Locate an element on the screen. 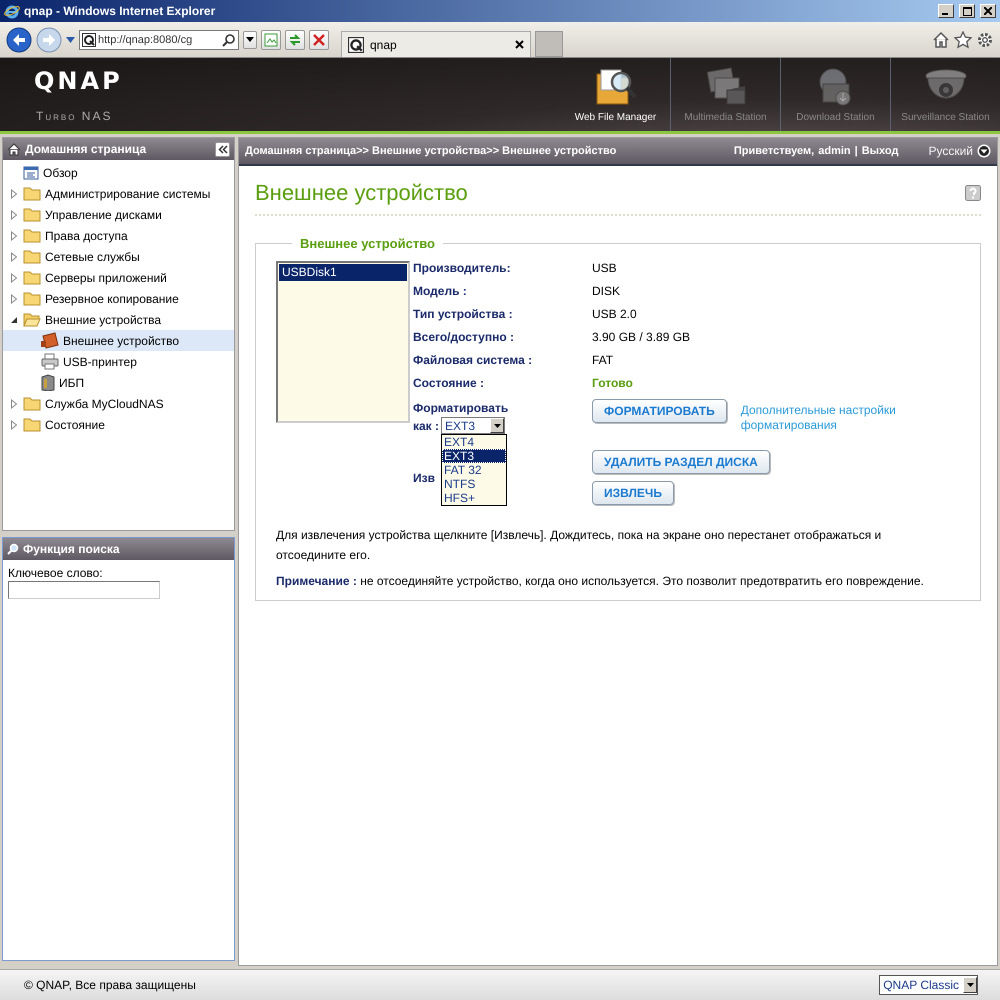 Image resolution: width=1000 pixels, height=1000 pixels. field-value: 3.90 GB / 3.89 GB is located at coordinates (642, 337).